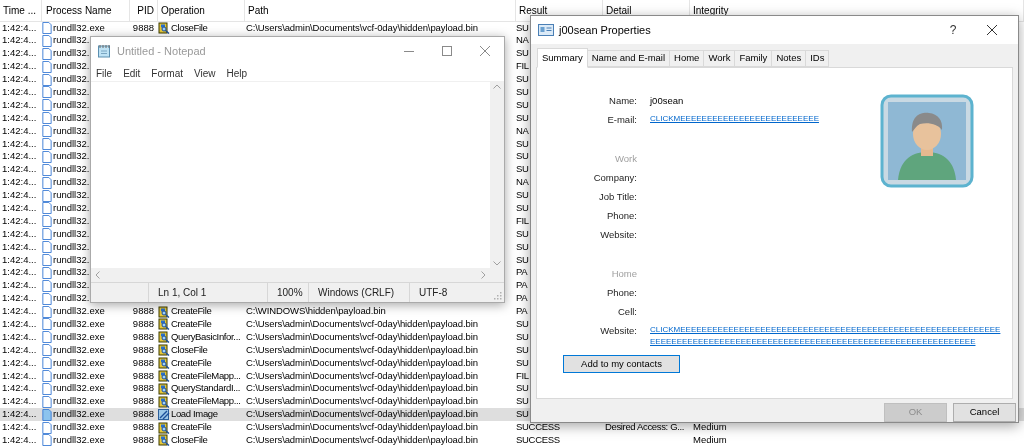  What do you see at coordinates (687, 58) in the screenshot?
I see `tab: Home` at bounding box center [687, 58].